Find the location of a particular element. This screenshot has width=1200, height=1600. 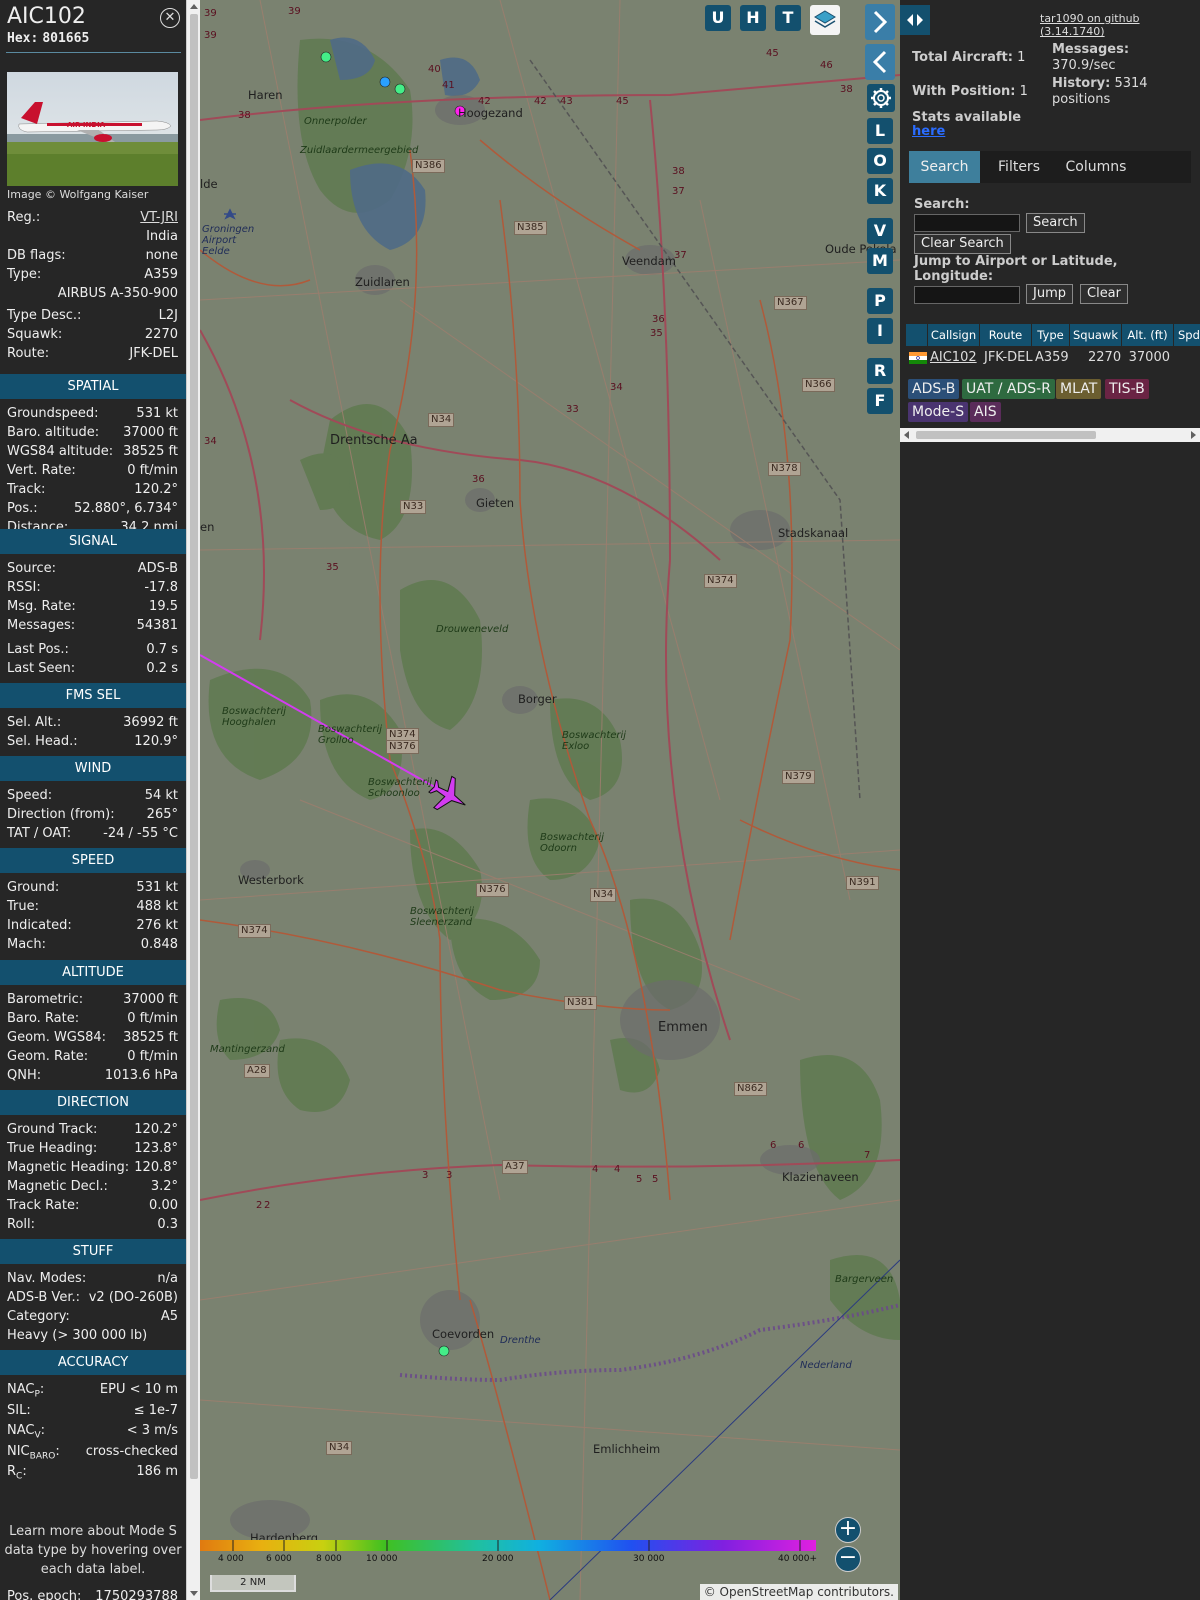

clear-search-button: Clear Search is located at coordinates (962, 244).